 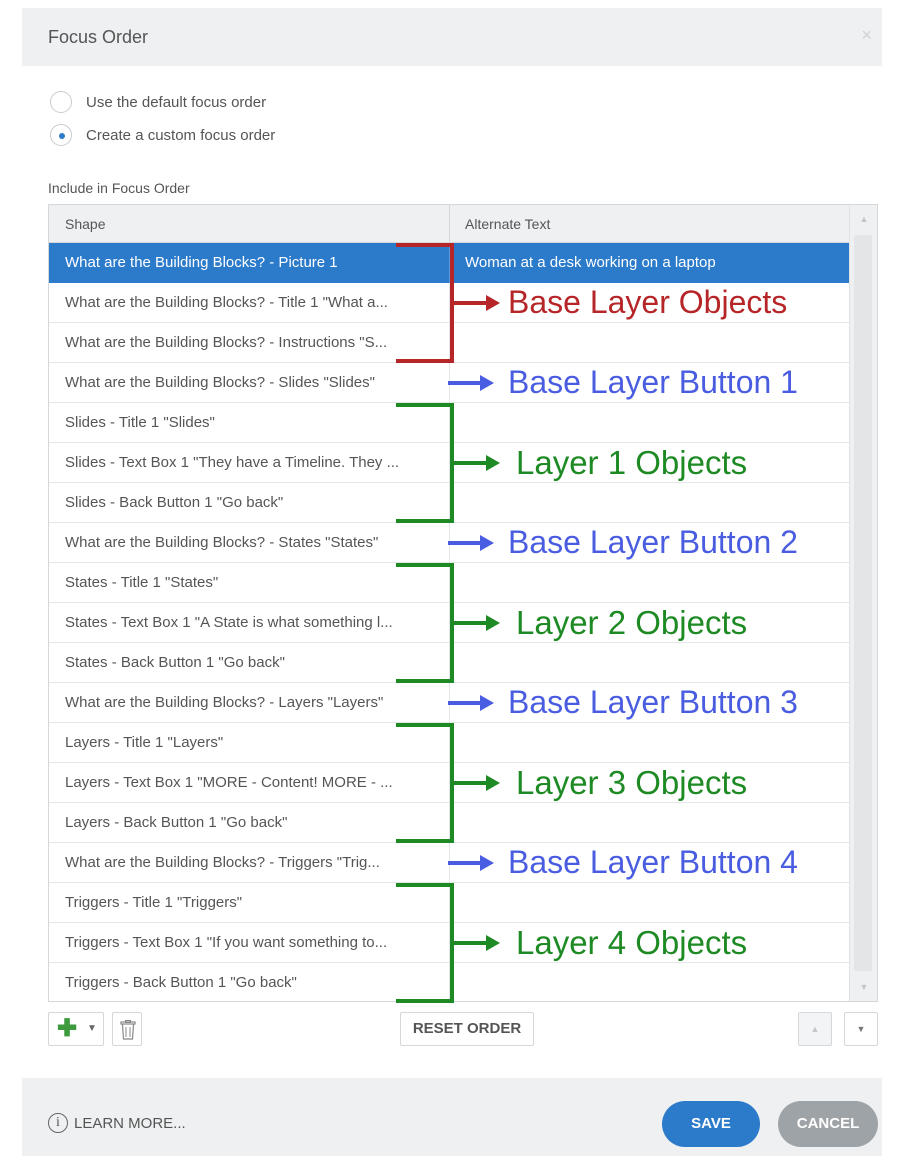 I want to click on annotation-label: Base Layer Button 2, so click(x=653, y=542).